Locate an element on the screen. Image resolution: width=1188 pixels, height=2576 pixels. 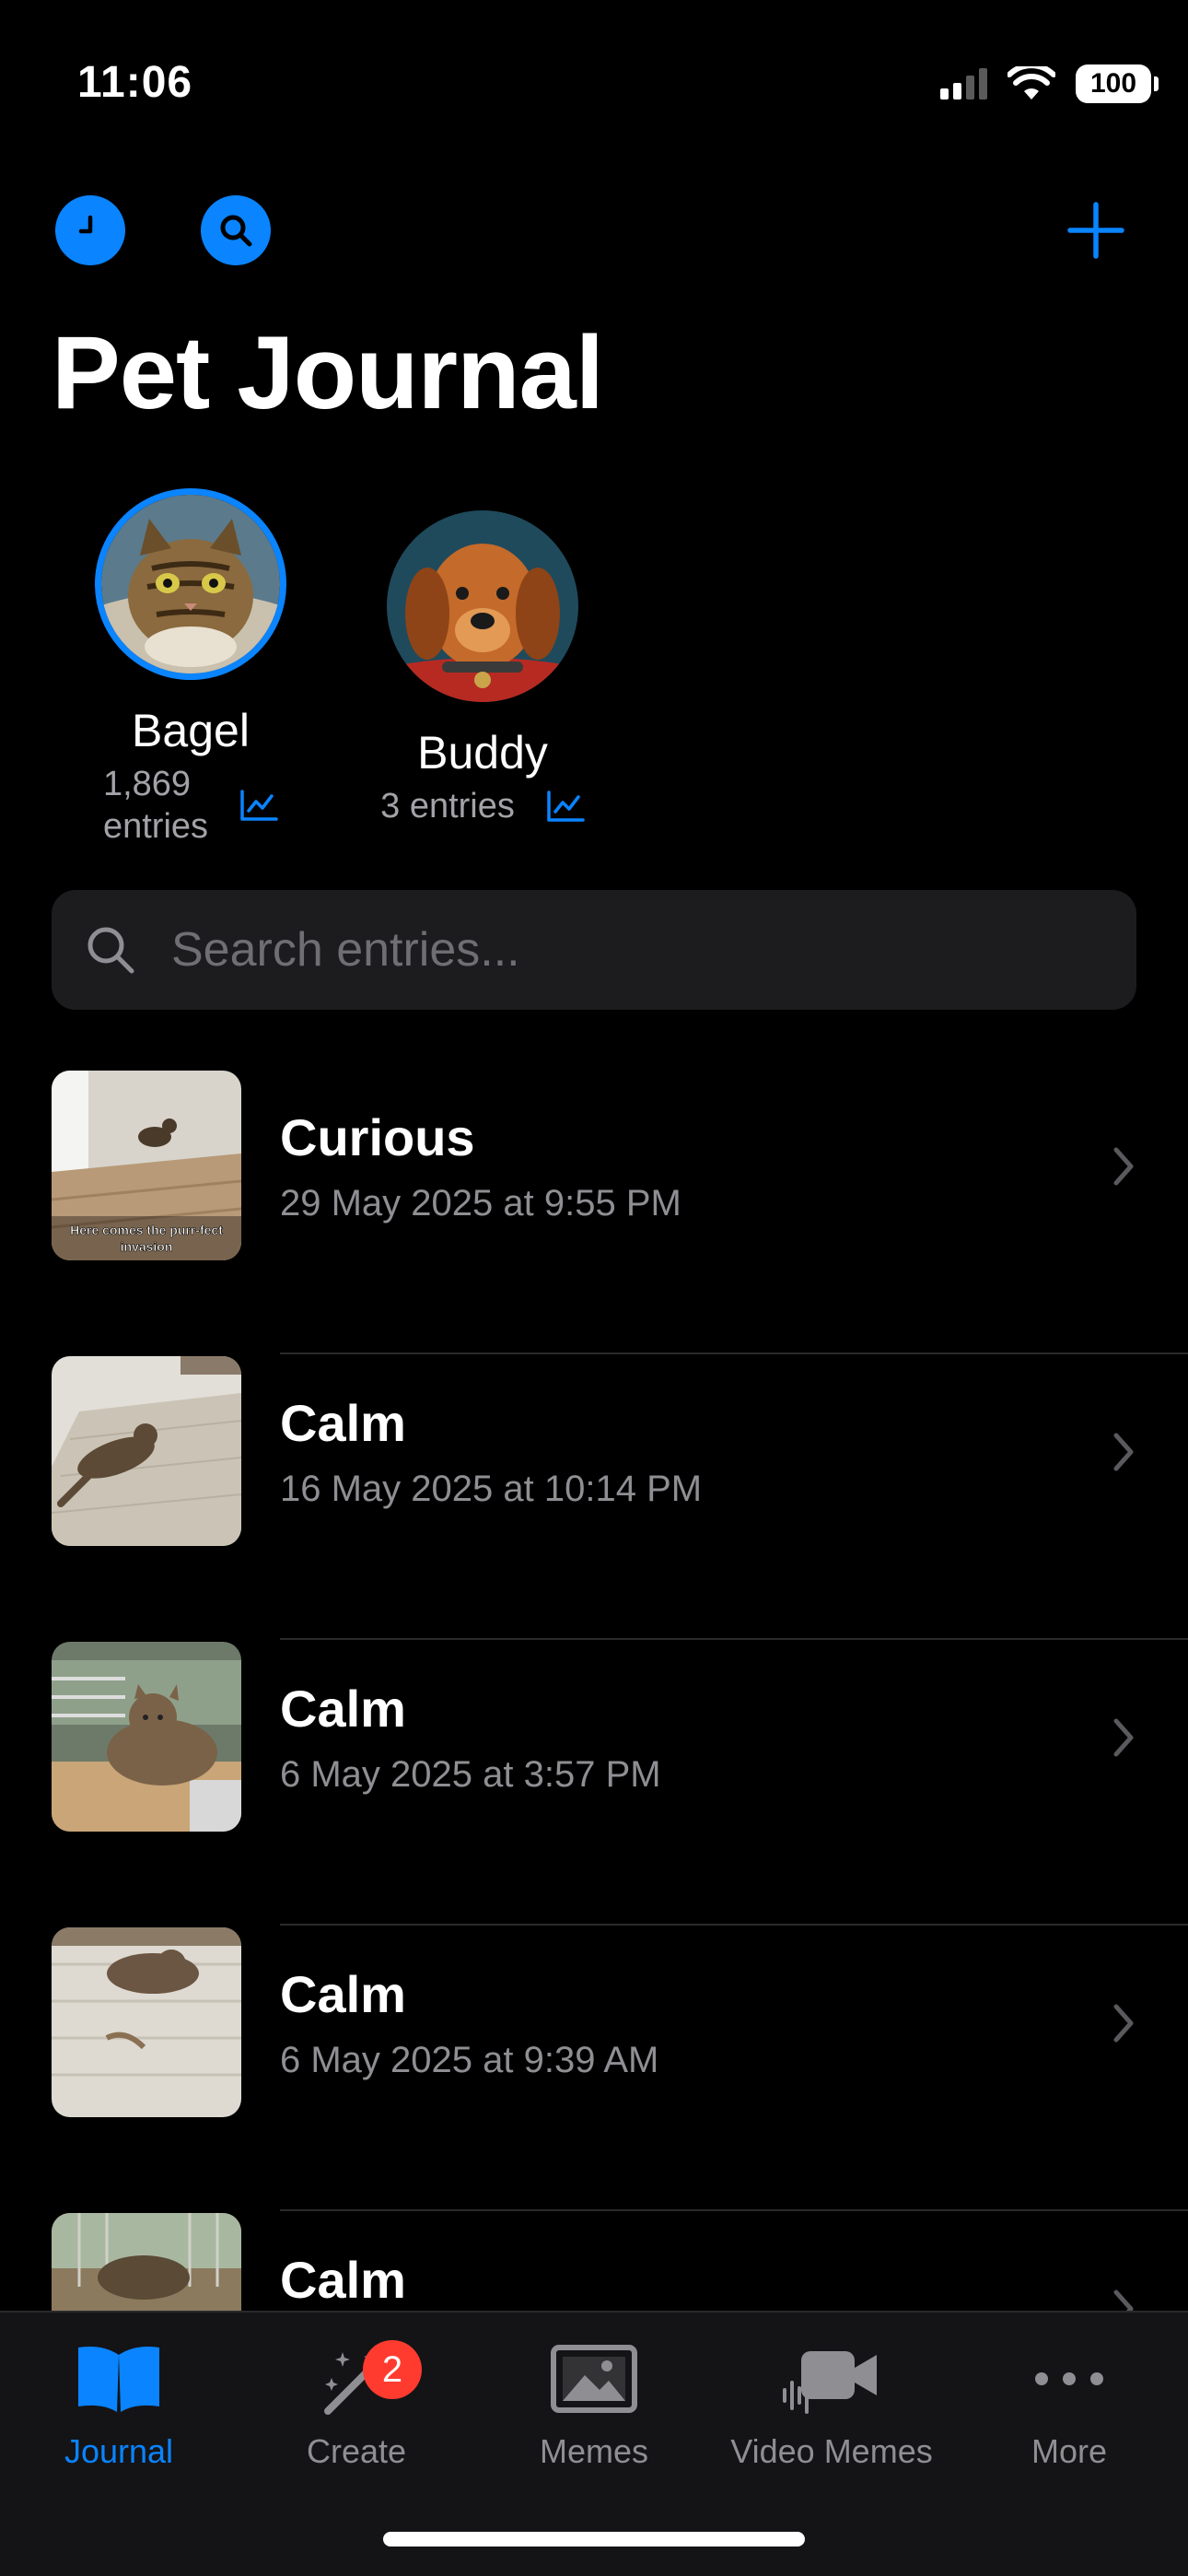
tab-label: Video Memes is located at coordinates (831, 2451).